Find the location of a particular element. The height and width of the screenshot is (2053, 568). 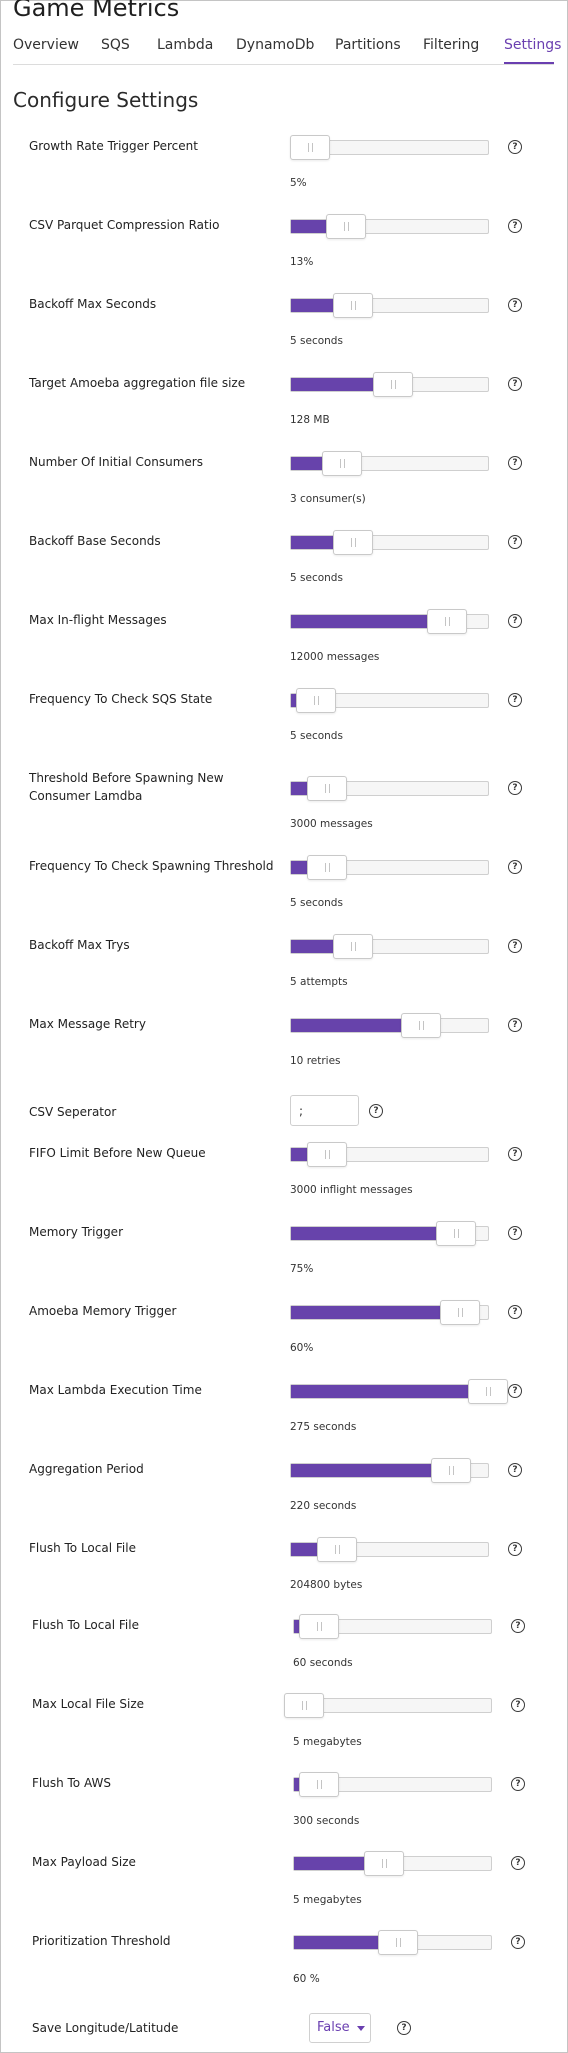

tab-overview: Overview is located at coordinates (46, 45).